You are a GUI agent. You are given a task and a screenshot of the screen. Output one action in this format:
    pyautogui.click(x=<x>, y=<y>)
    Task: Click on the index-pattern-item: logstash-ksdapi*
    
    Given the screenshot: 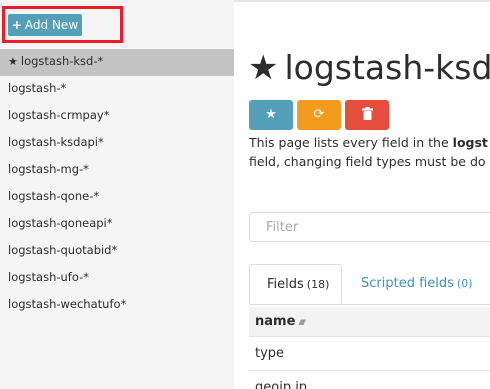 What is the action you would take?
    pyautogui.click(x=117, y=143)
    